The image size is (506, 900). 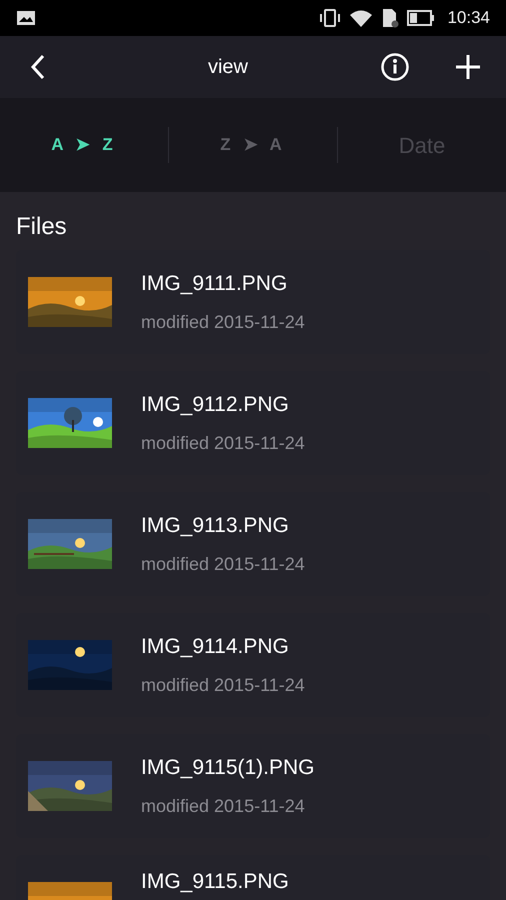 What do you see at coordinates (215, 526) in the screenshot?
I see `file-name: IMG_9113.PNG` at bounding box center [215, 526].